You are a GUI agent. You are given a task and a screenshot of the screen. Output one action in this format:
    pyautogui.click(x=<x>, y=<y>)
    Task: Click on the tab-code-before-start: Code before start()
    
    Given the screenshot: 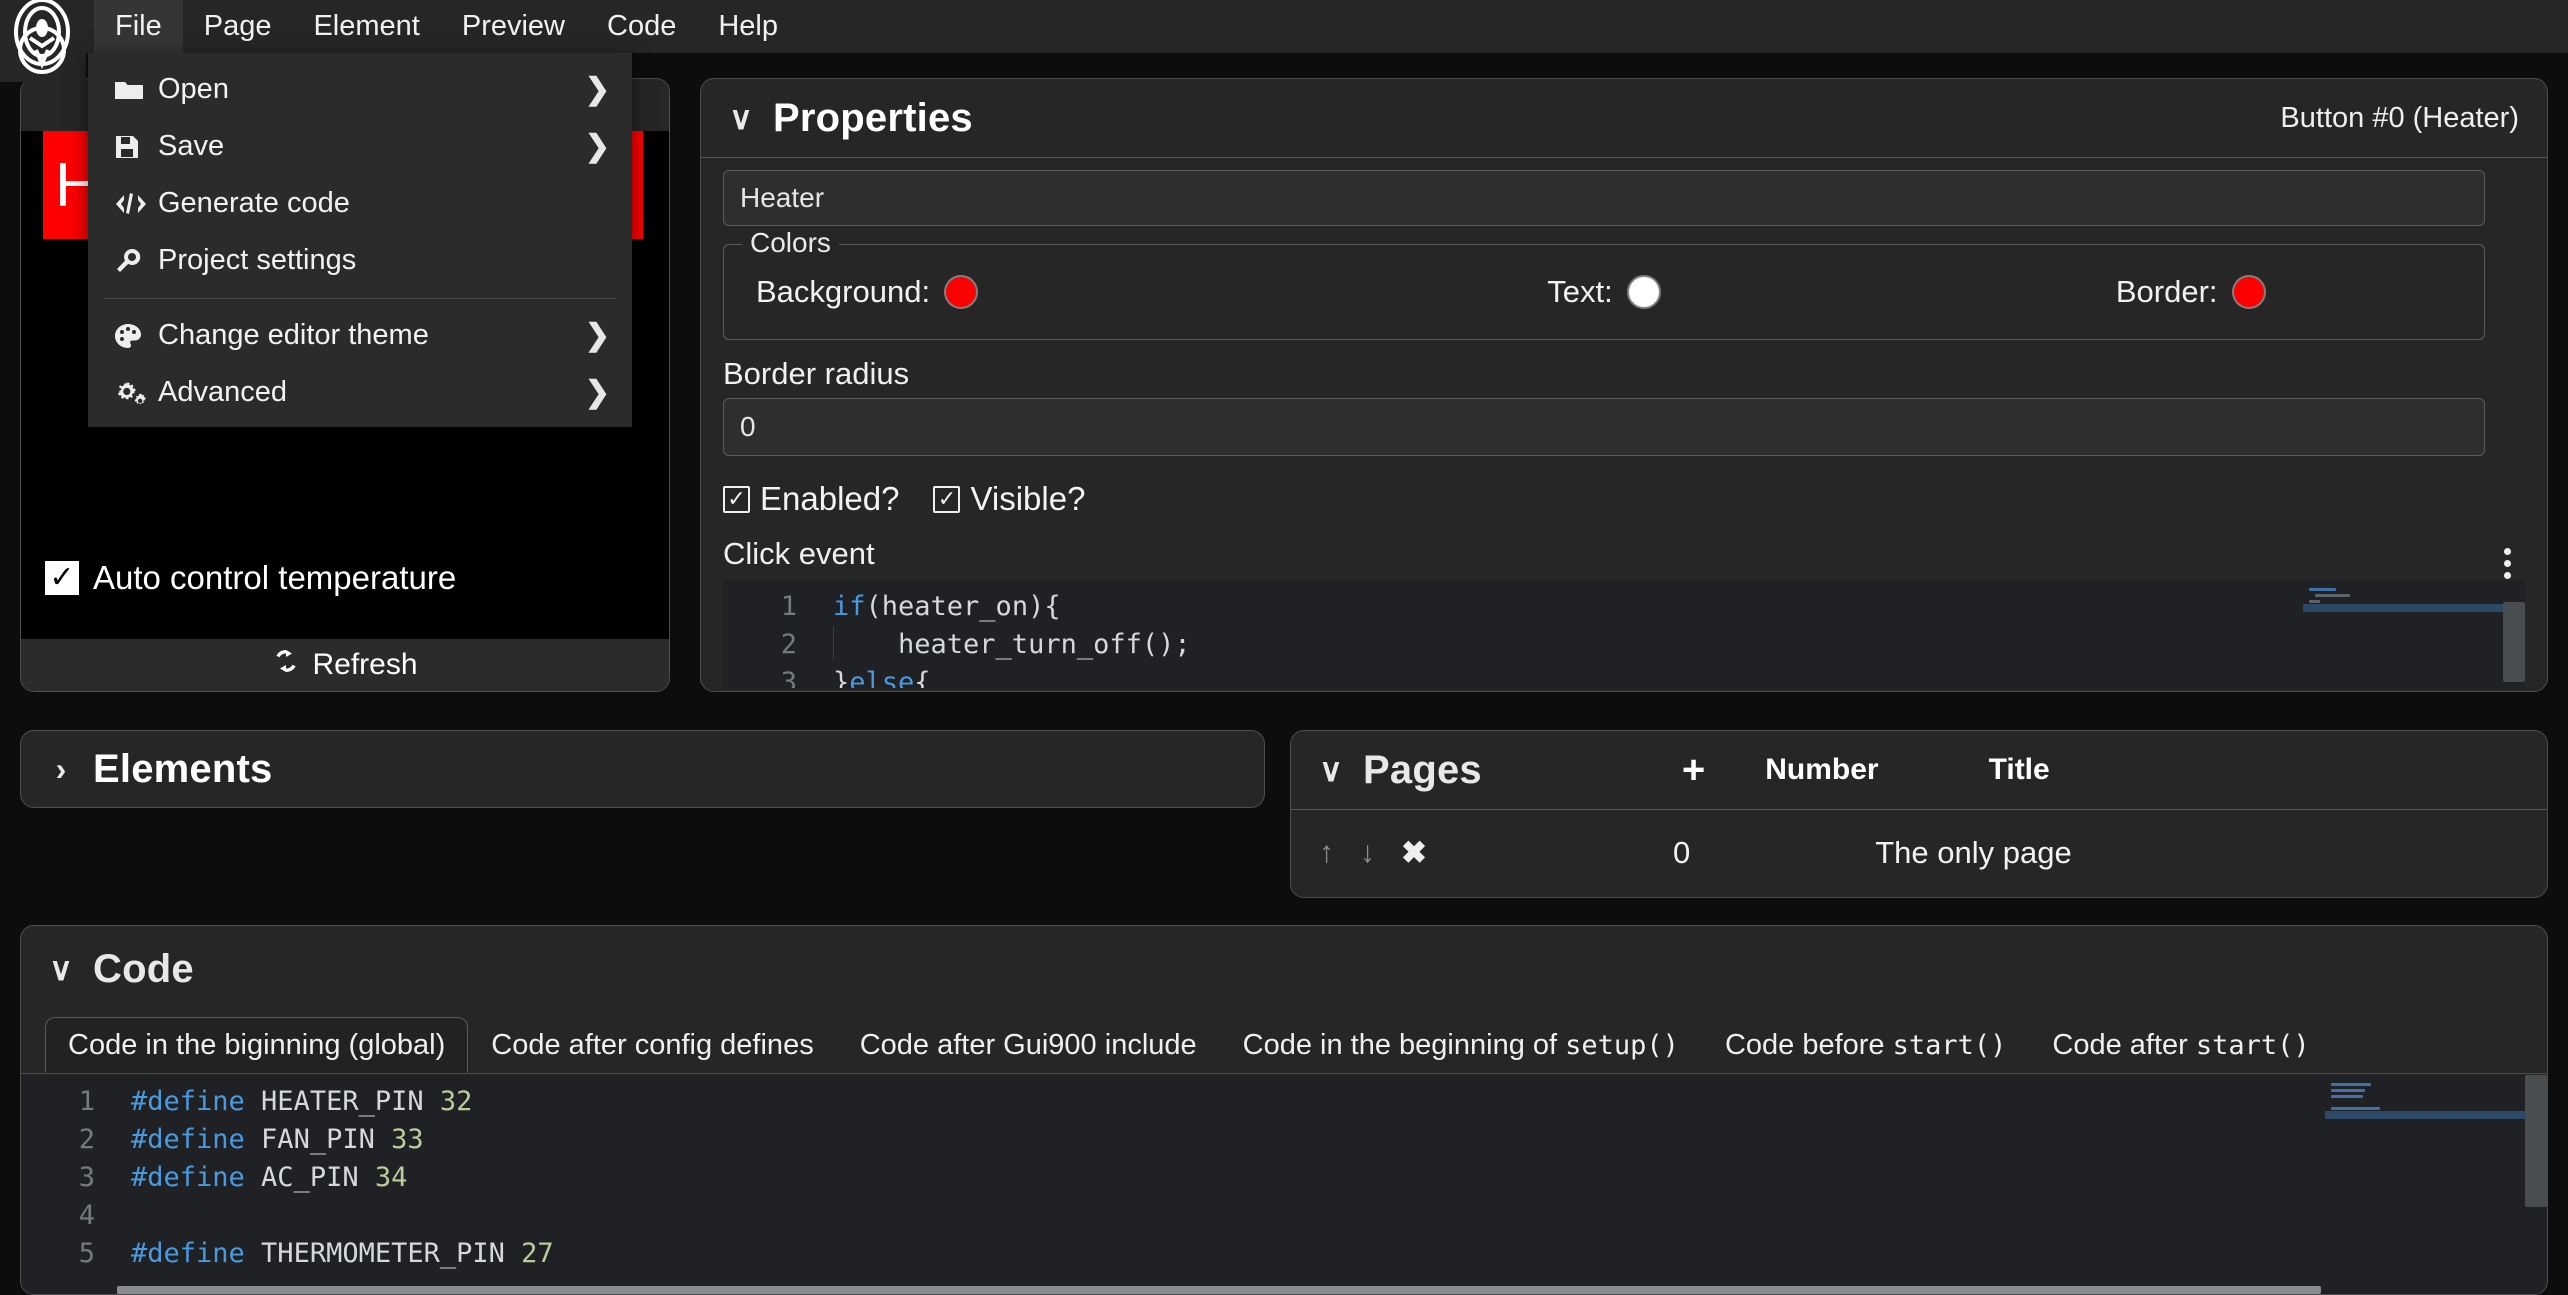 What is the action you would take?
    pyautogui.click(x=1865, y=1045)
    